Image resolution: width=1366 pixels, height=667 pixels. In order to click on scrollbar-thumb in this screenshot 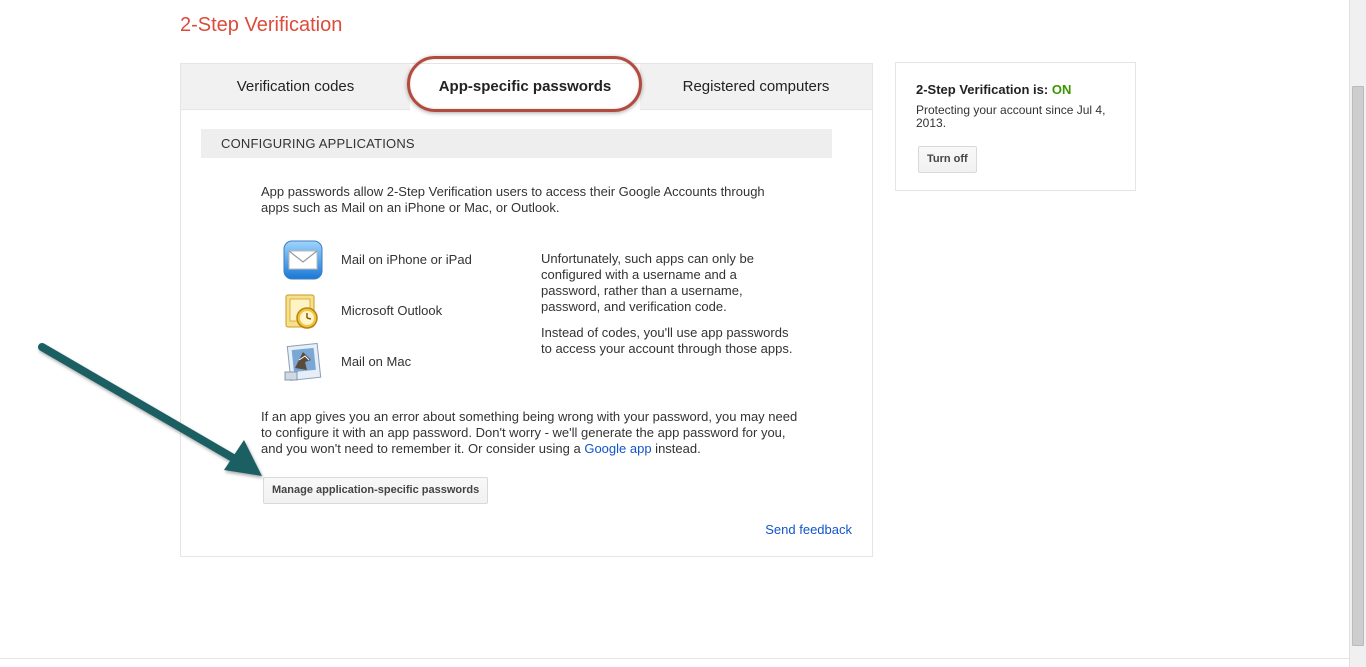, I will do `click(1358, 366)`.